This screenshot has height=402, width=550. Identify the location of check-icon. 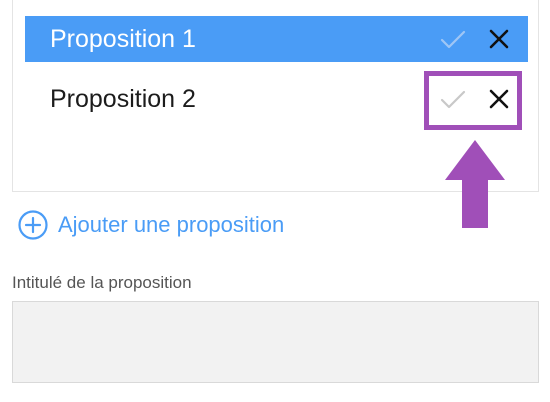
(453, 39).